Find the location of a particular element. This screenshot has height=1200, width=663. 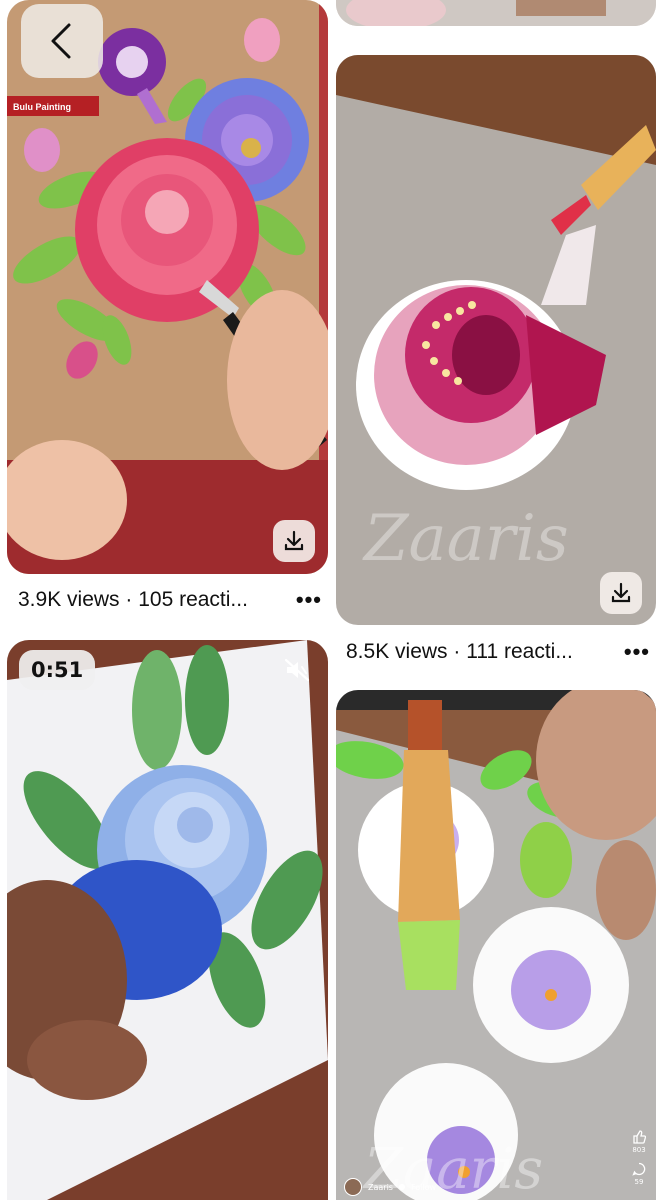

mute-icon is located at coordinates (297, 670).